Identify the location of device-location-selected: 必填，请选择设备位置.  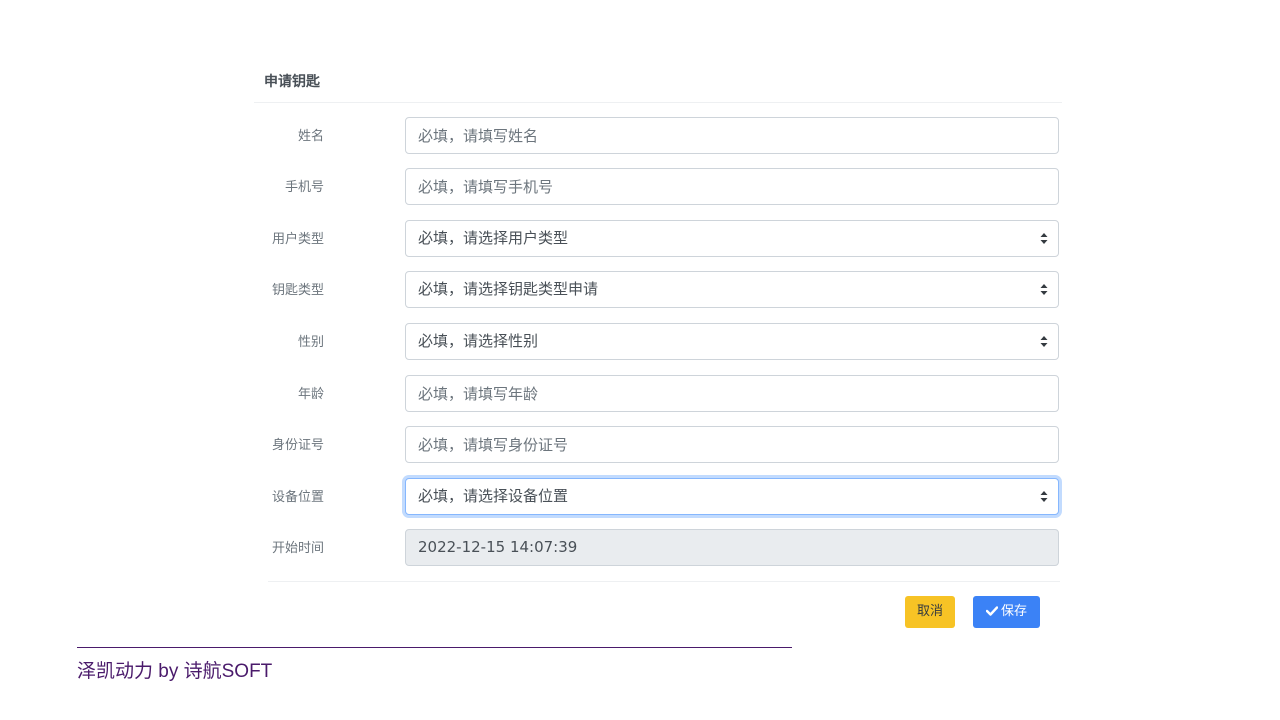
(493, 496).